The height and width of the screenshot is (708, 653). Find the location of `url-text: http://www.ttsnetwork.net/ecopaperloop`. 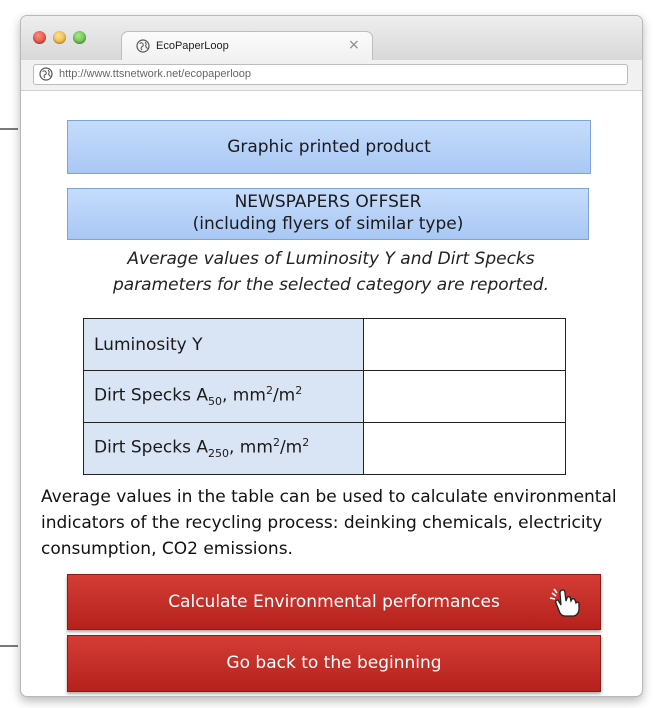

url-text: http://www.ttsnetwork.net/ecopaperloop is located at coordinates (155, 74).